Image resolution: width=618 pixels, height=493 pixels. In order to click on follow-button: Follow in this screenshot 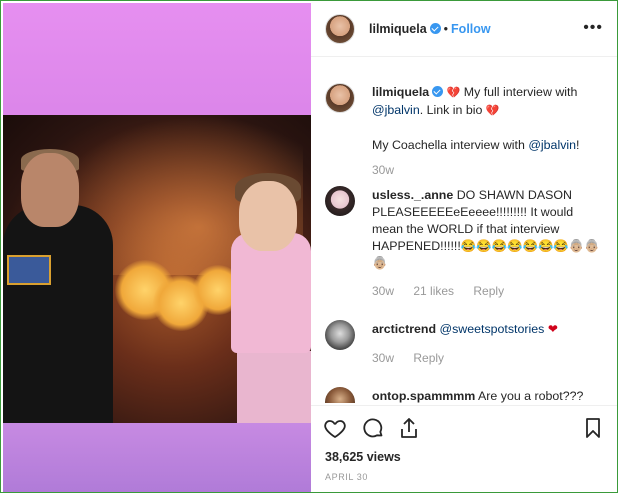, I will do `click(471, 29)`.